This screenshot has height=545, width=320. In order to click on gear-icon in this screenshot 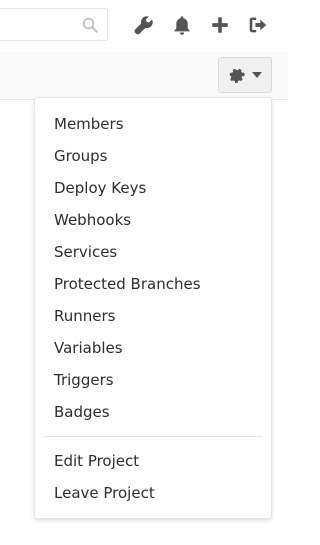, I will do `click(237, 76)`.